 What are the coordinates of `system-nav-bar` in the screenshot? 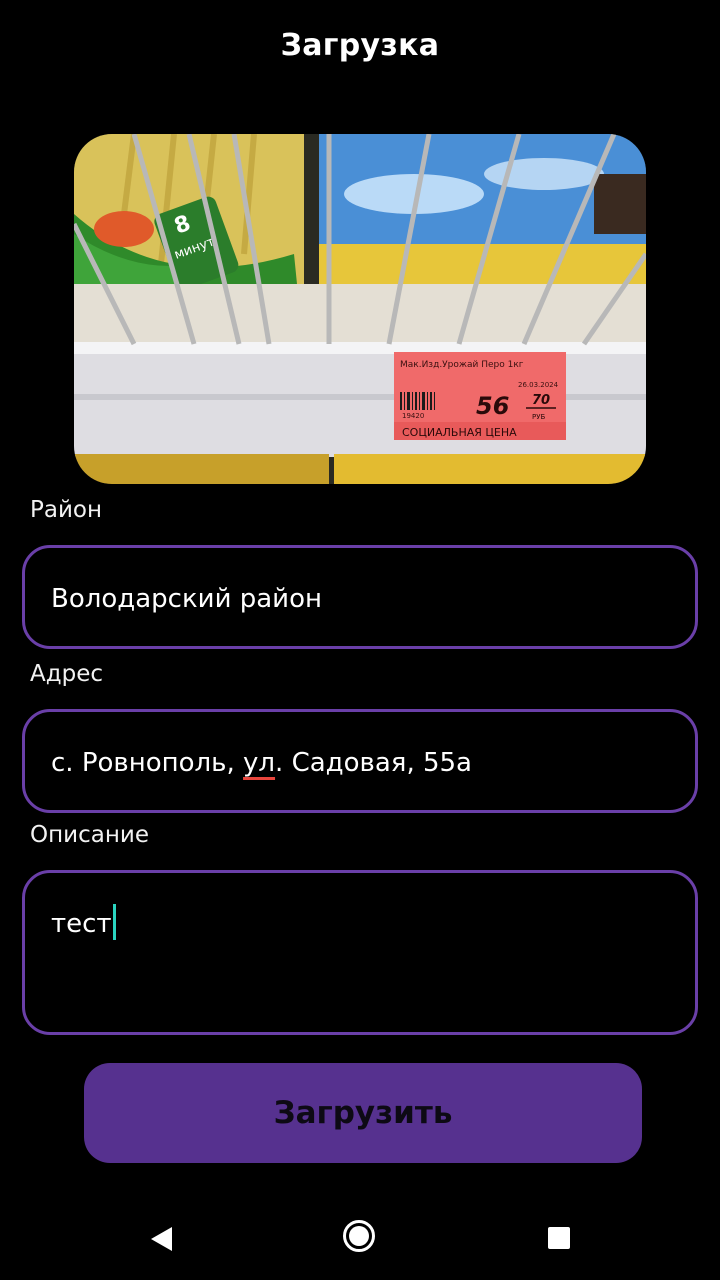 It's located at (360, 1240).